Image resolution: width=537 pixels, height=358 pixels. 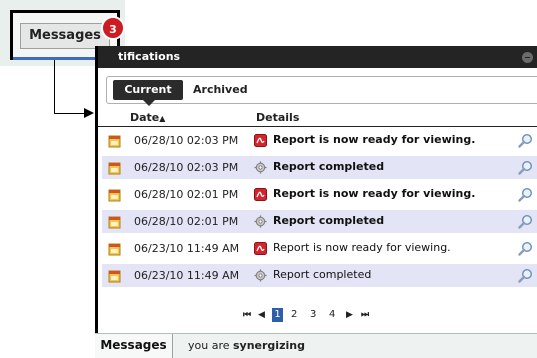 I want to click on last-page-icon: ⏭, so click(x=365, y=315).